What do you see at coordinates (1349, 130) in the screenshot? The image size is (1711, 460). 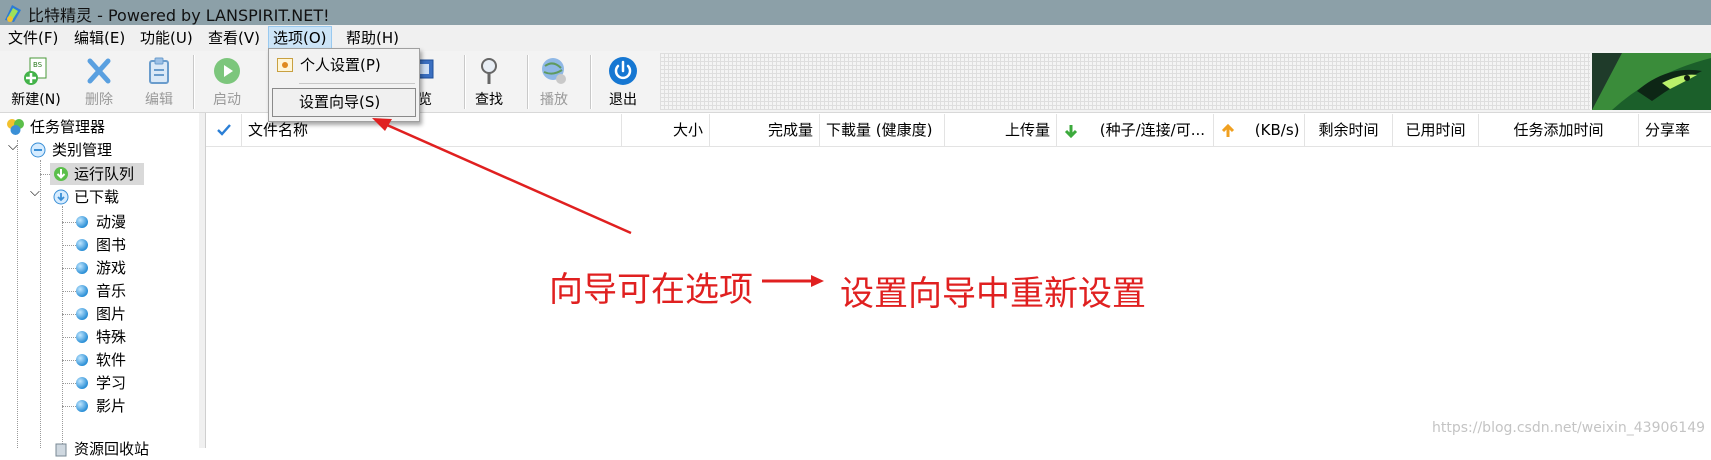 I see `column-remaining-time: 剩余时间` at bounding box center [1349, 130].